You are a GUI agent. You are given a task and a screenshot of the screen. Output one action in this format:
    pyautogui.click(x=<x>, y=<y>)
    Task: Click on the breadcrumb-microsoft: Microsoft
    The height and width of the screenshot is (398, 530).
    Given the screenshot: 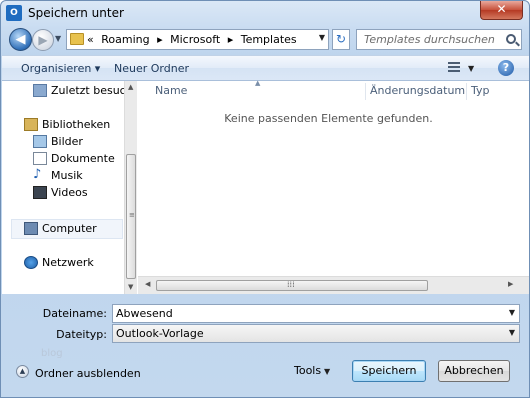 What is the action you would take?
    pyautogui.click(x=195, y=39)
    